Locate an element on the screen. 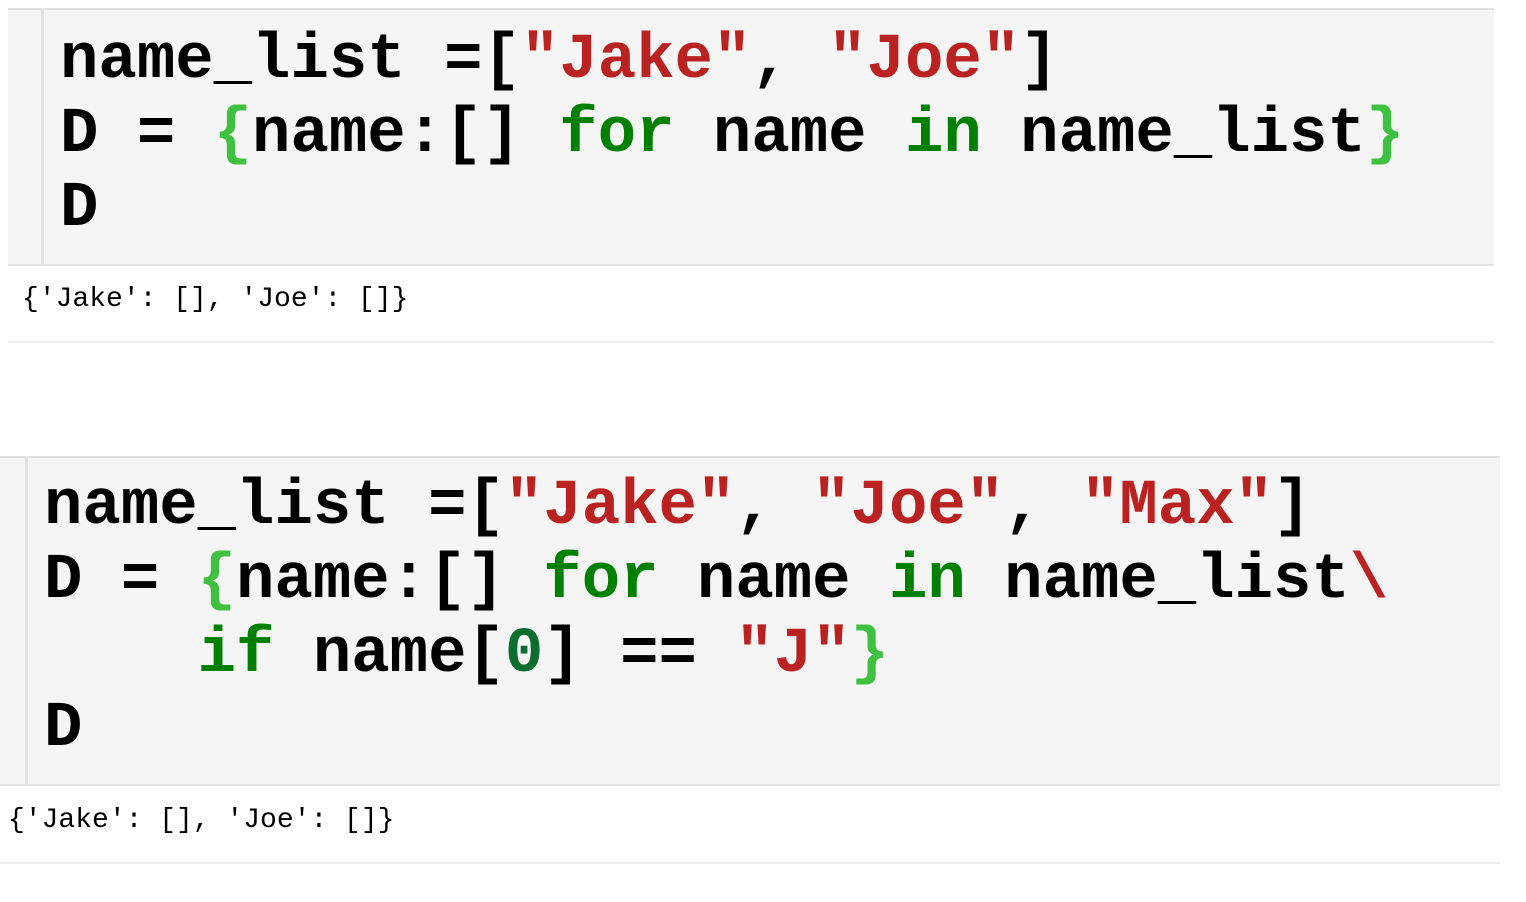 The width and height of the screenshot is (1526, 902). code-line: name_list =["Jake", "Joe"] is located at coordinates (732, 61).